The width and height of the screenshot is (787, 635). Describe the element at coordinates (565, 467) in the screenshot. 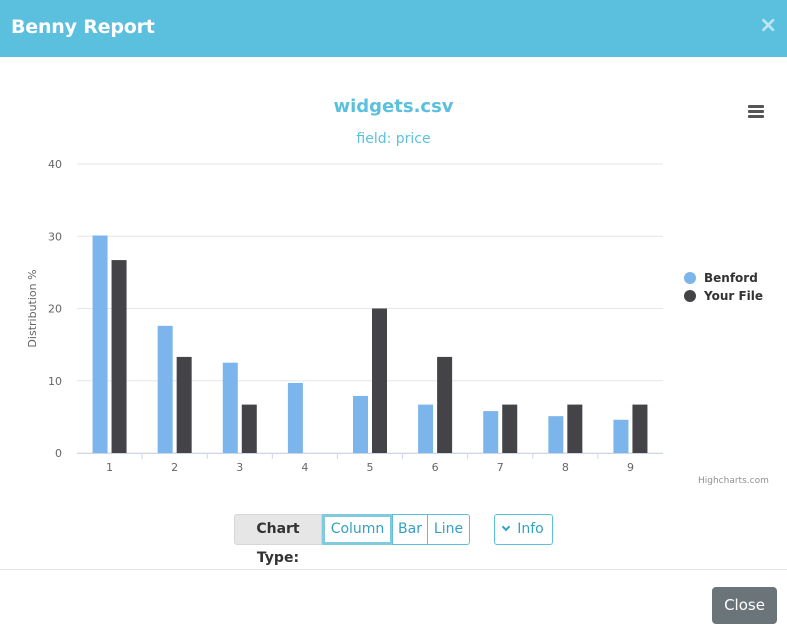

I see `x-tick-label: 8` at that location.